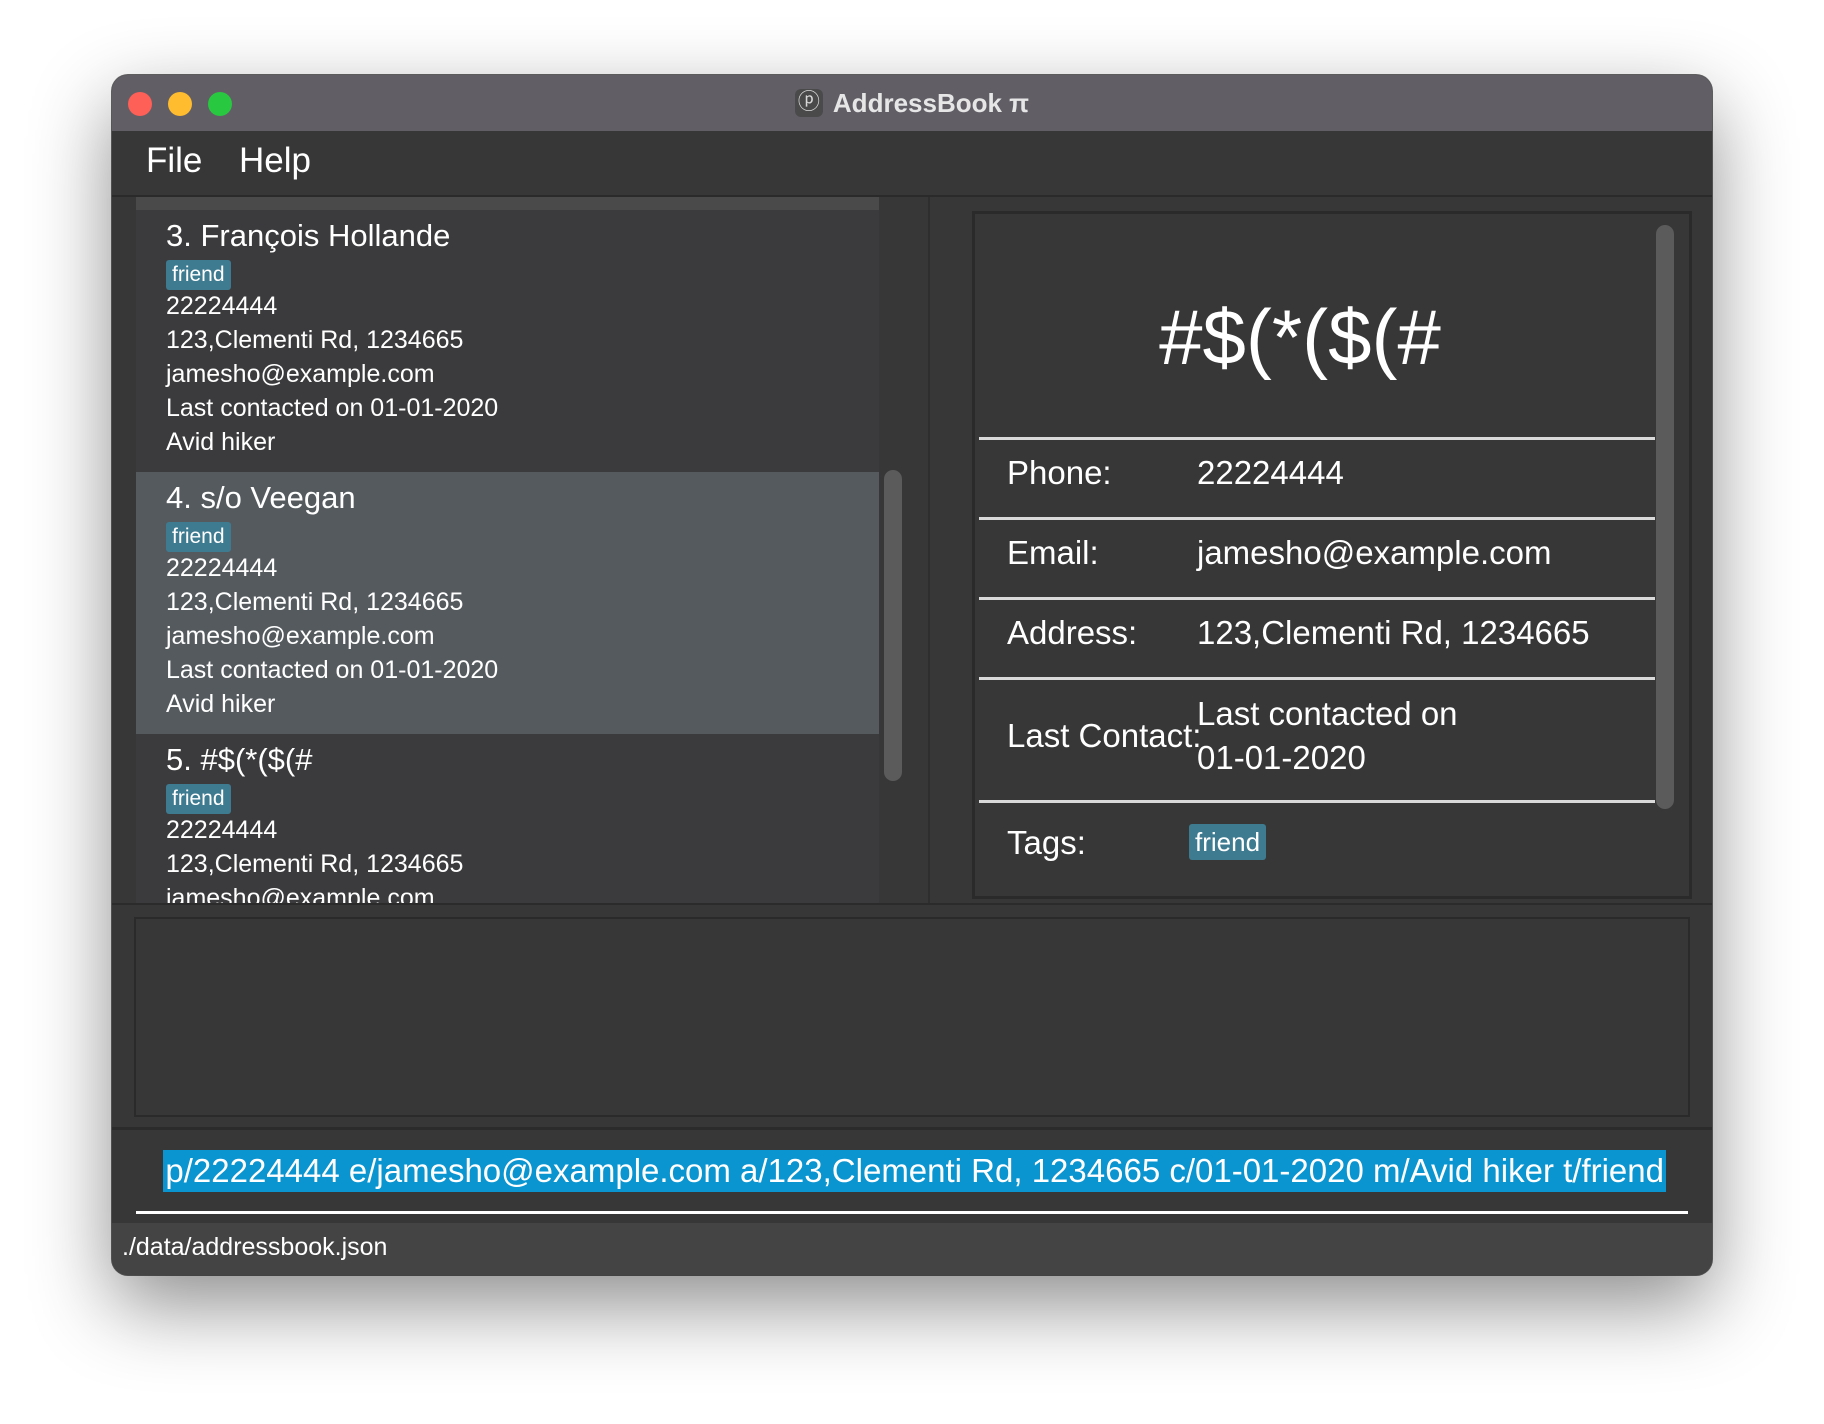 This screenshot has width=1824, height=1424. What do you see at coordinates (1393, 632) in the screenshot?
I see `address-value: 123,Clementi Rd, 1234665` at bounding box center [1393, 632].